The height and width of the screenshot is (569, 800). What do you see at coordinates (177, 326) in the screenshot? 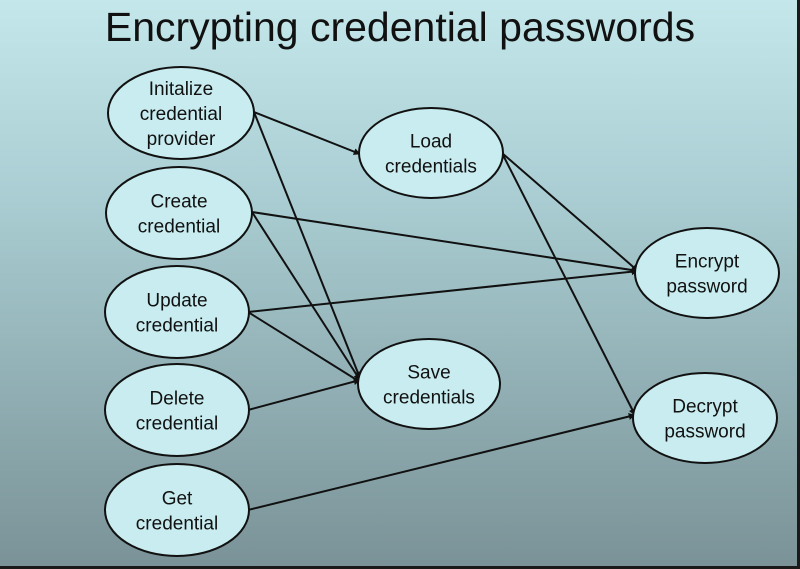
I see `node-update-label-line: credential` at bounding box center [177, 326].